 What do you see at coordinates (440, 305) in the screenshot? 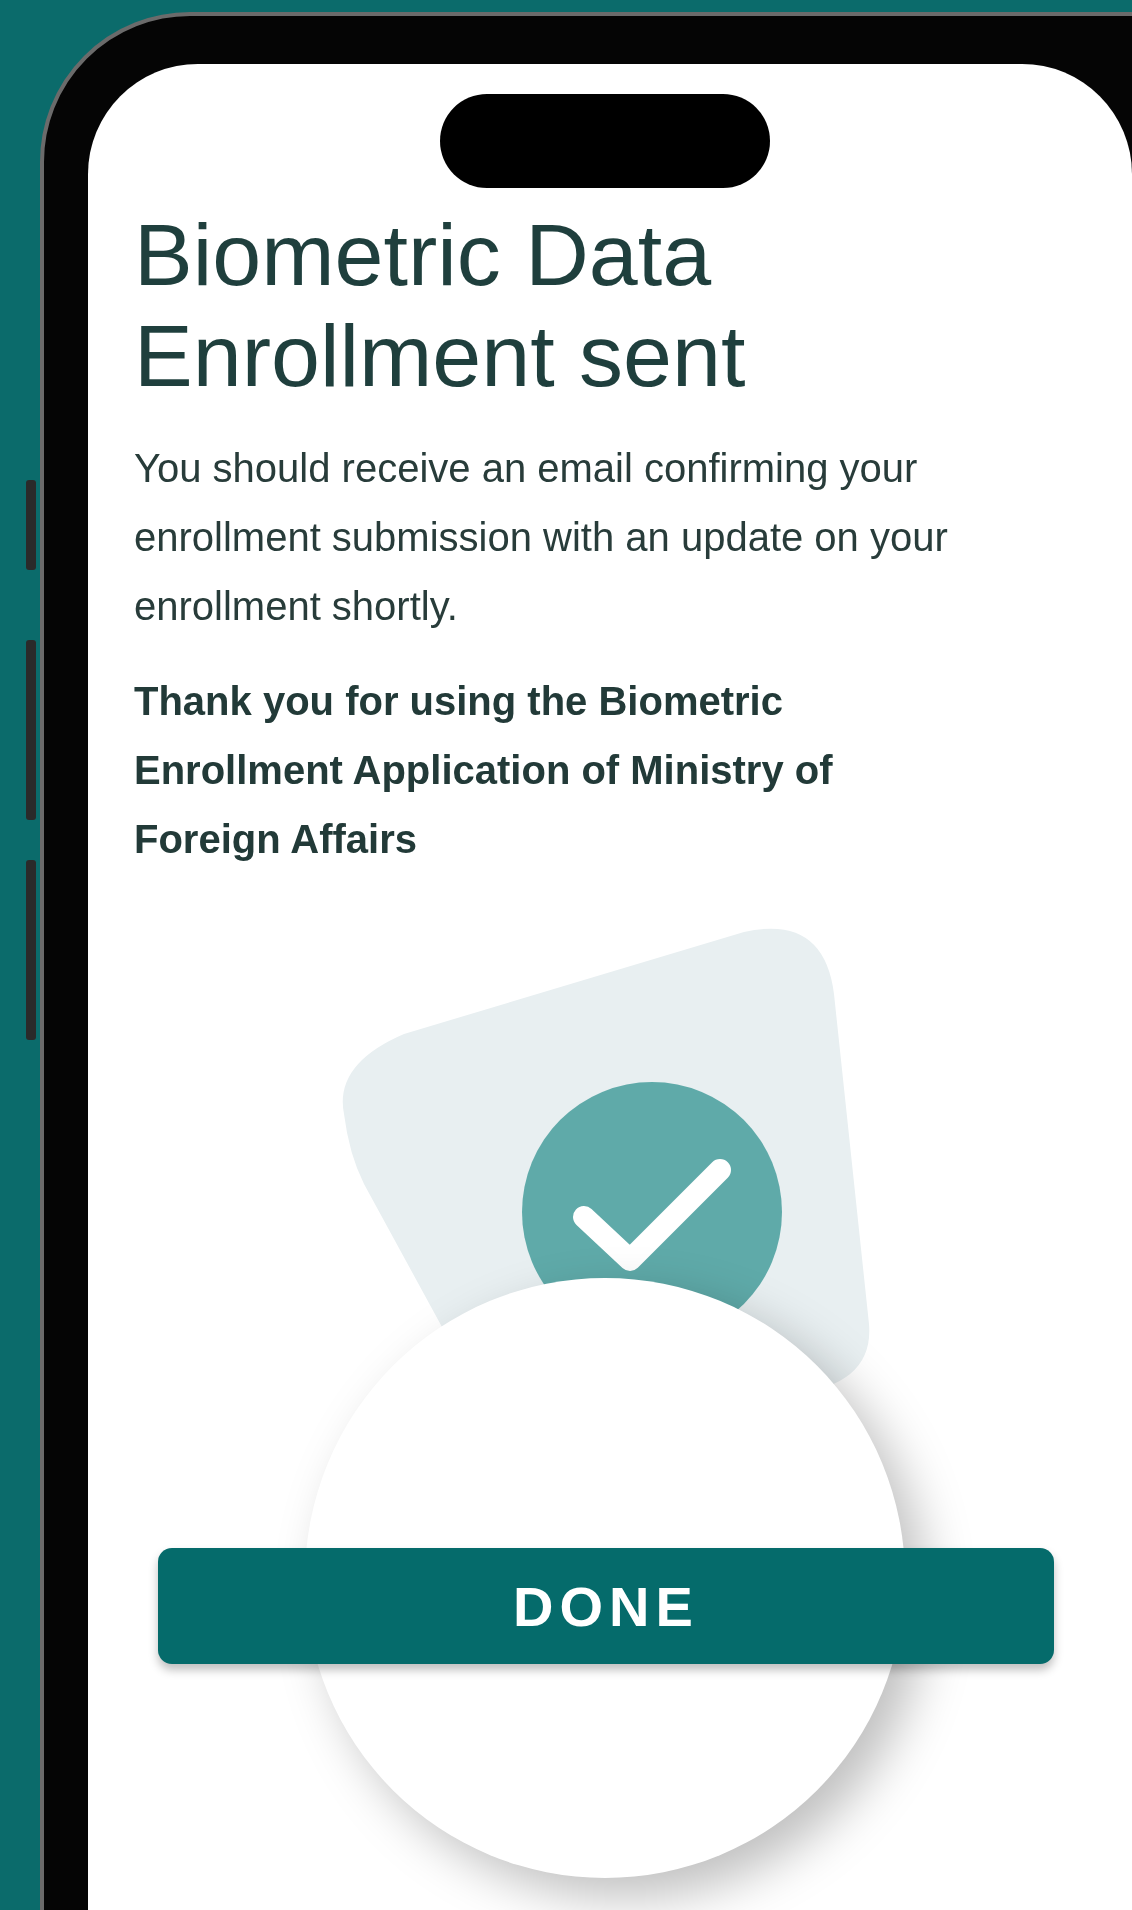
I see `page-title: Biometric Data Enrollment sent` at bounding box center [440, 305].